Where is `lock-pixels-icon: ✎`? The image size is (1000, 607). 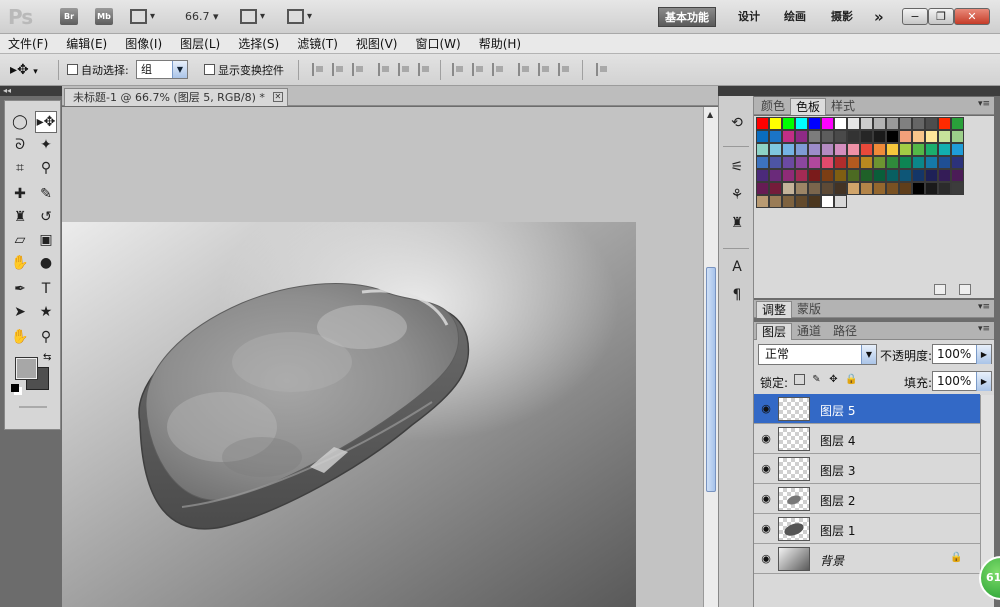
lock-pixels-icon: ✎ is located at coordinates (816, 379).